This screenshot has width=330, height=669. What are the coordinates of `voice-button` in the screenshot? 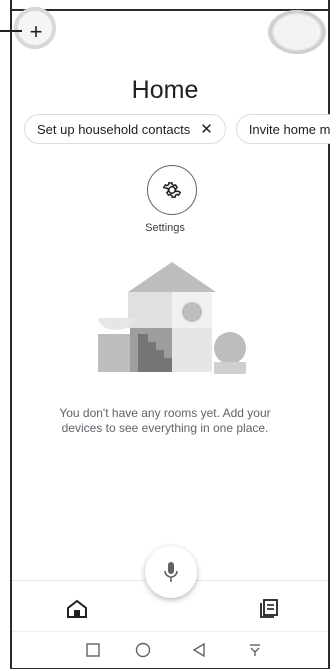 It's located at (171, 572).